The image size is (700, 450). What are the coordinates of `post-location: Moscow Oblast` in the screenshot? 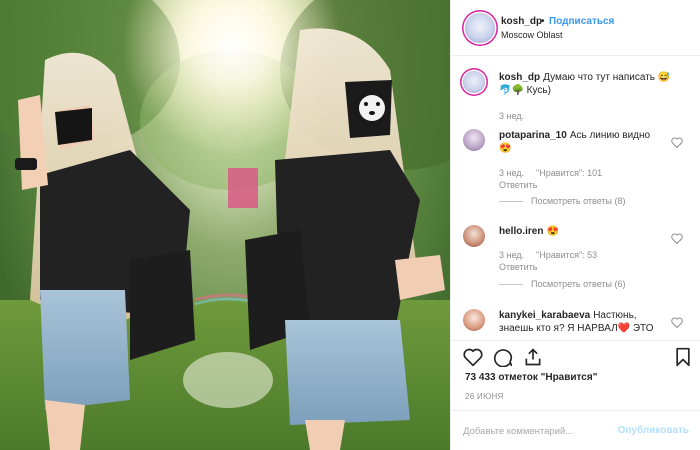 It's located at (532, 35).